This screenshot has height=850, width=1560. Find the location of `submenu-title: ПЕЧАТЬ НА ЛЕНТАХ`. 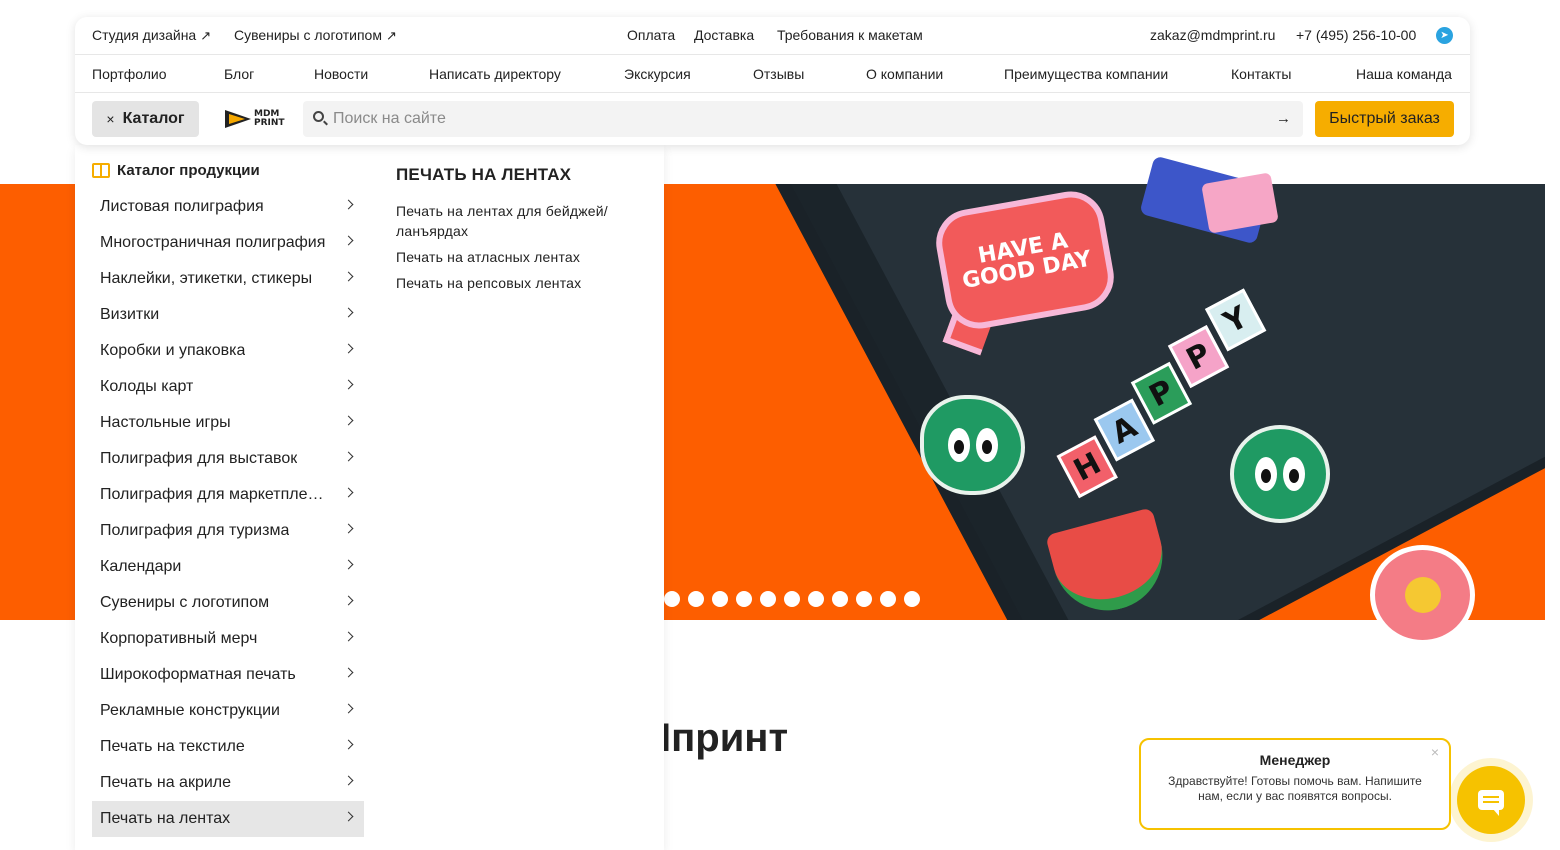

submenu-title: ПЕЧАТЬ НА ЛЕНТАХ is located at coordinates (484, 174).